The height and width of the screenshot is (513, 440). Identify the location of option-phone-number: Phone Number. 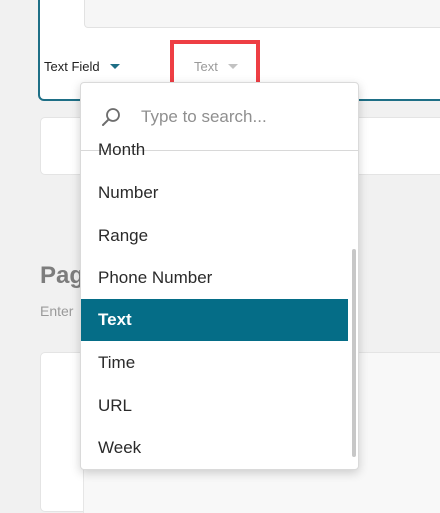
(214, 278).